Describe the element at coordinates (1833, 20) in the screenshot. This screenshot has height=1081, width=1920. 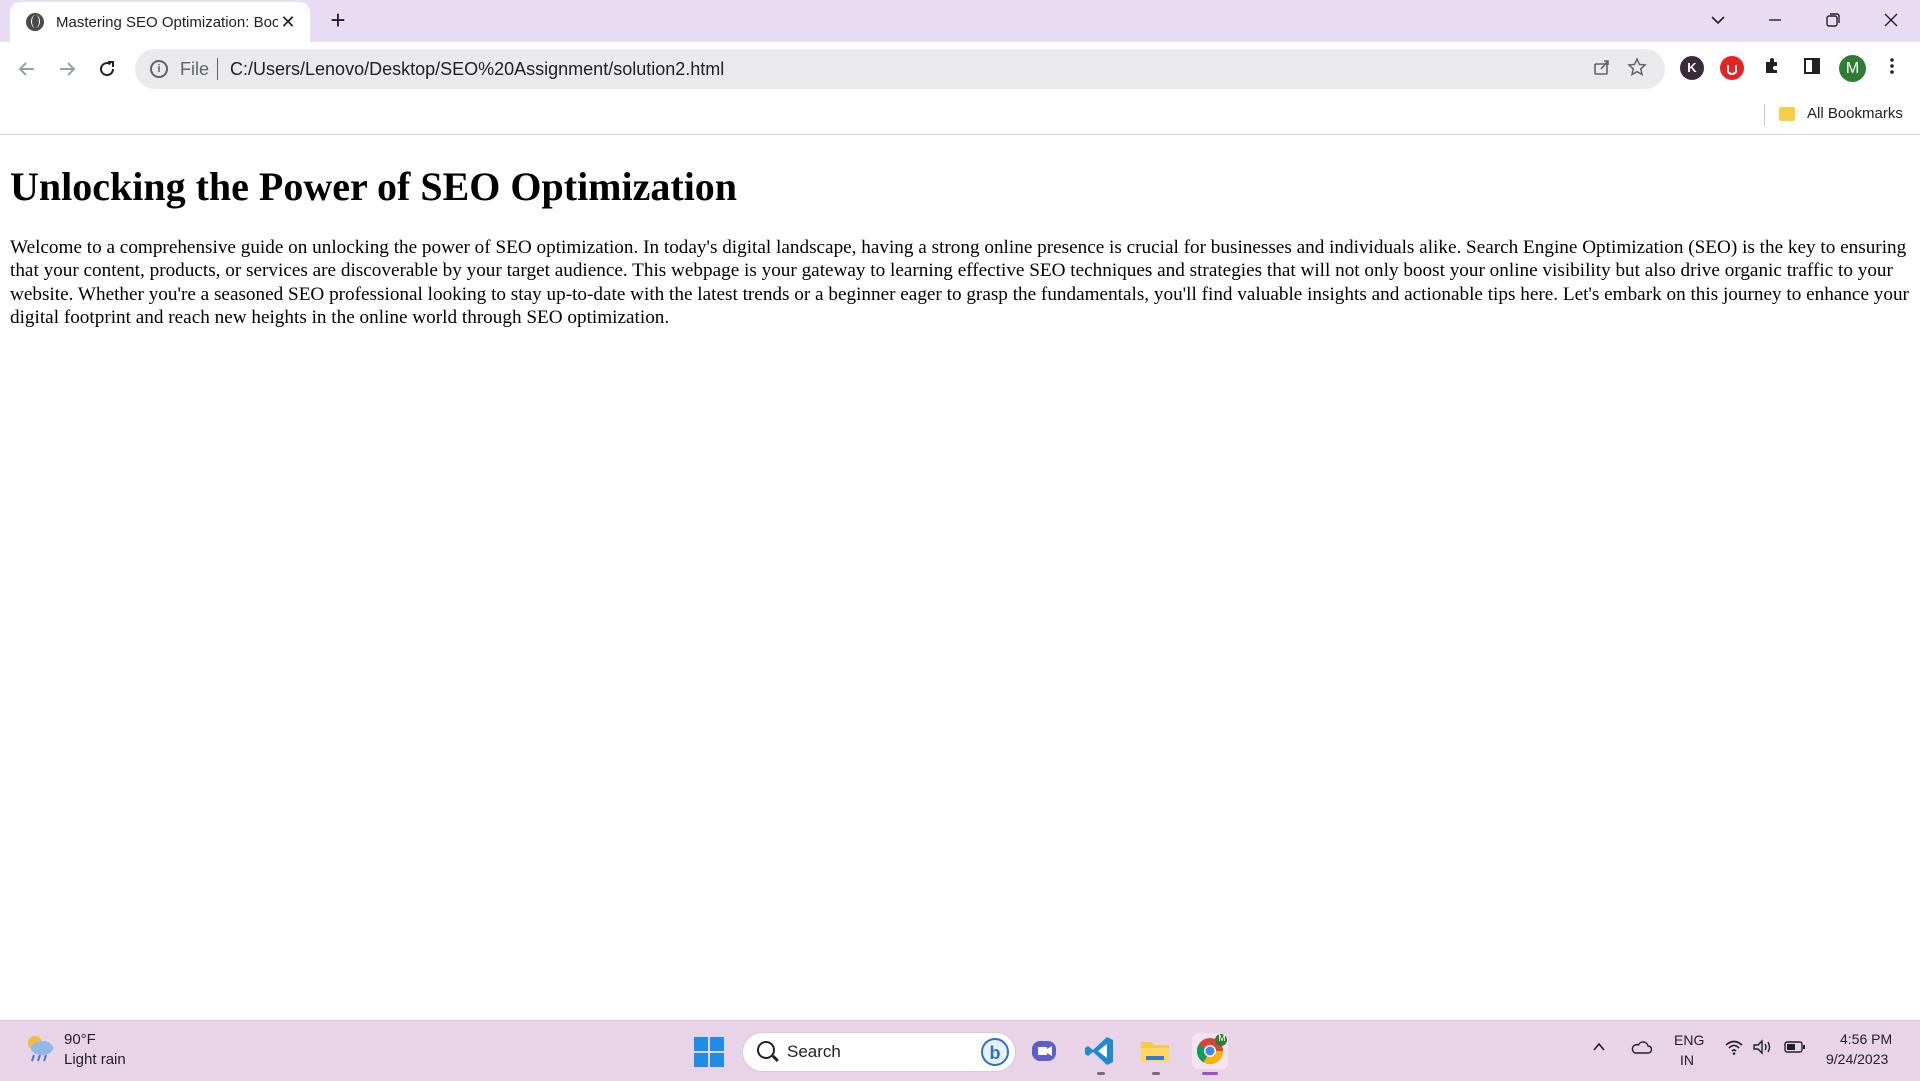
I see `restore-button` at that location.